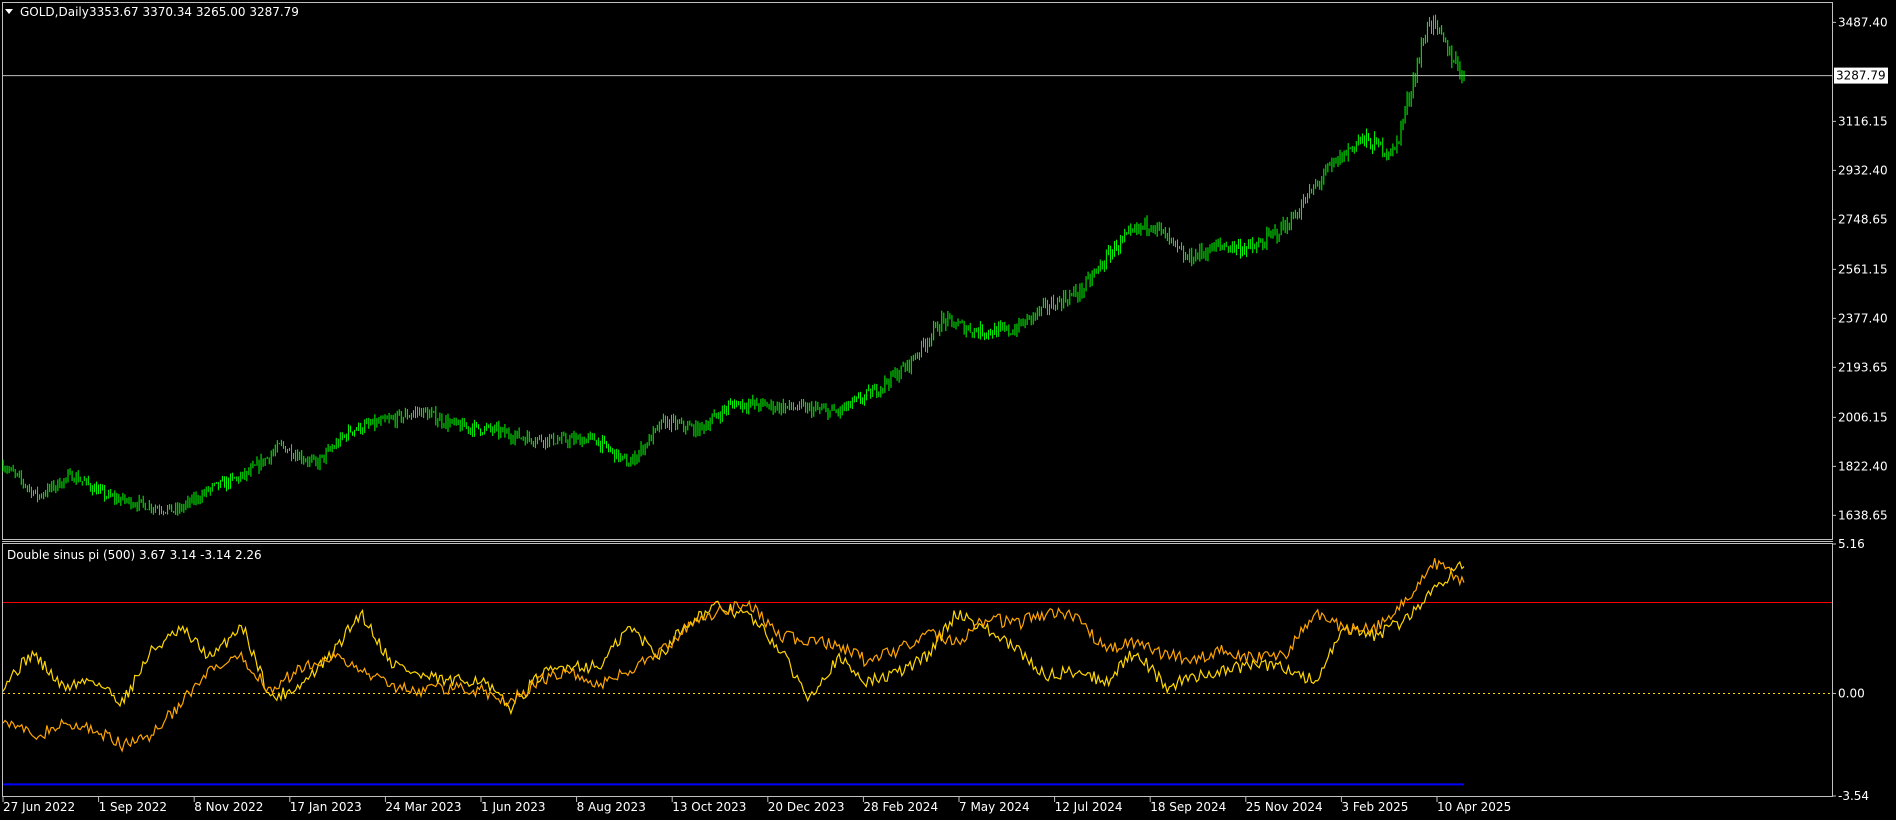  Describe the element at coordinates (54, 12) in the screenshot. I see `symbol-label: GOLD,Daily` at that location.